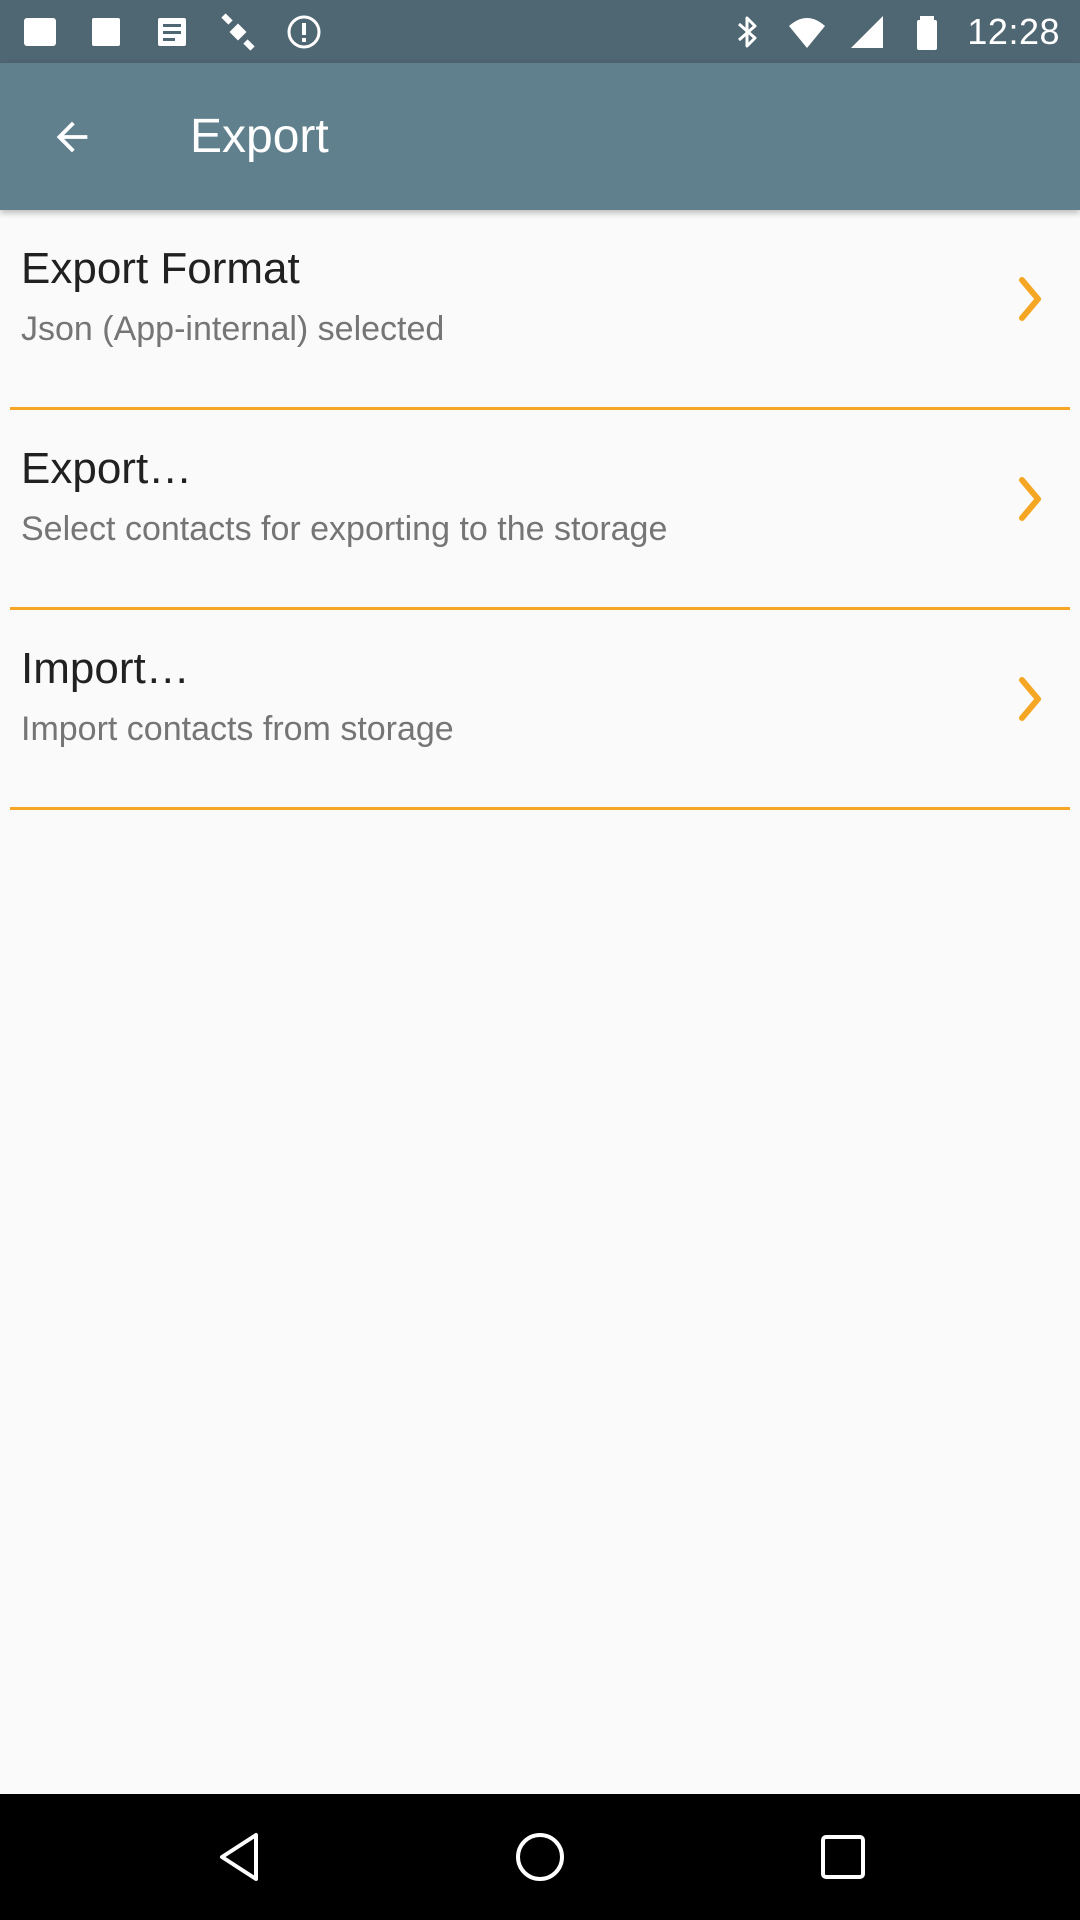  What do you see at coordinates (259, 136) in the screenshot?
I see `page-title: Export` at bounding box center [259, 136].